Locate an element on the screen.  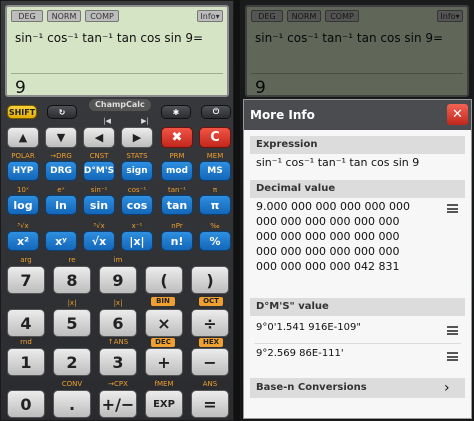
sqrt-button: √x is located at coordinates (99, 241).